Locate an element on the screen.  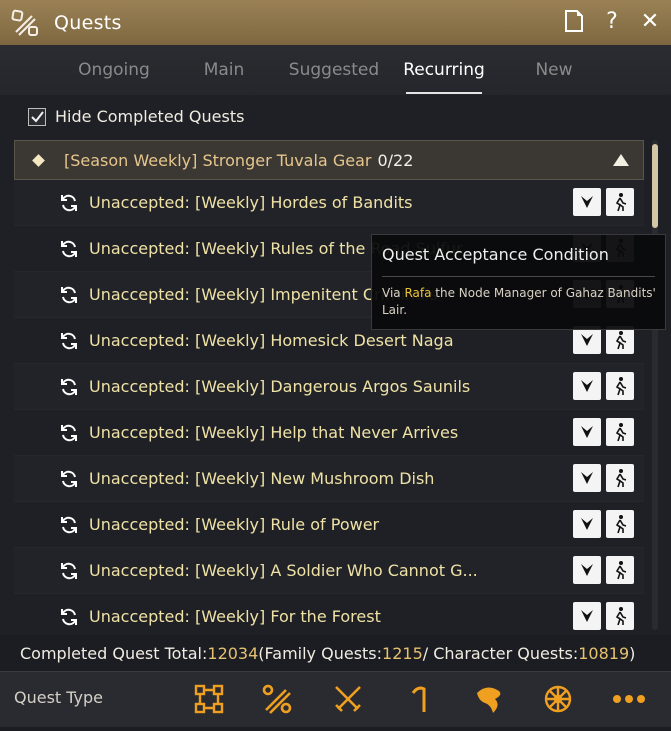
close-icon: ✕ is located at coordinates (650, 21).